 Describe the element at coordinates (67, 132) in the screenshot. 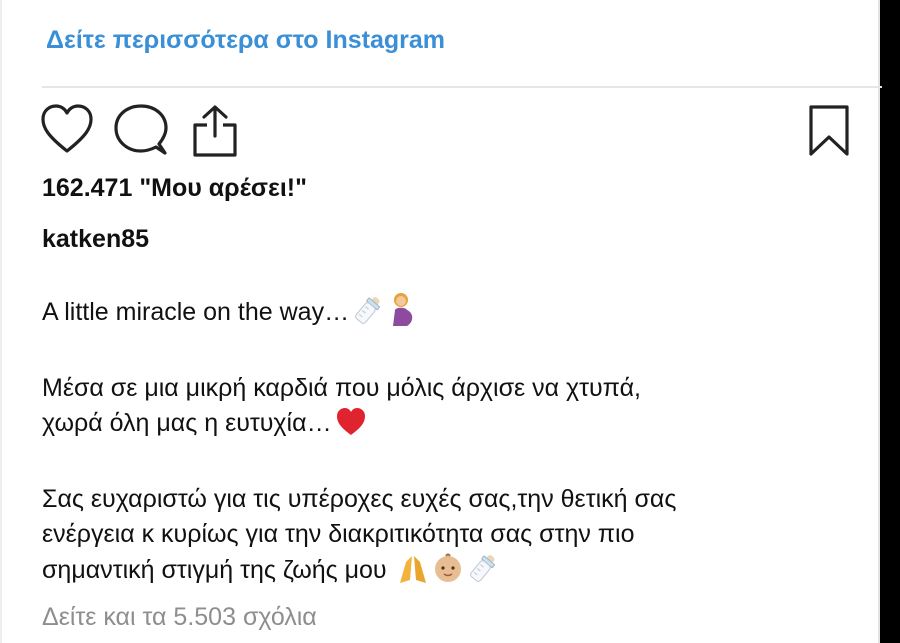

I see `heart-icon` at that location.